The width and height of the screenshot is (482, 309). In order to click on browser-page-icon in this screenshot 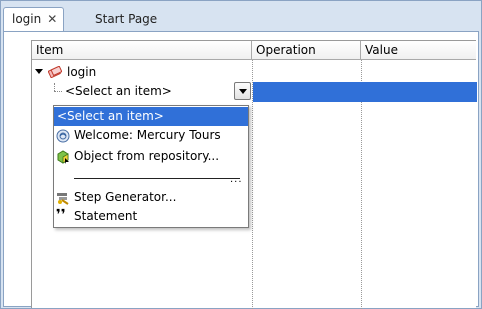, I will do `click(63, 136)`.